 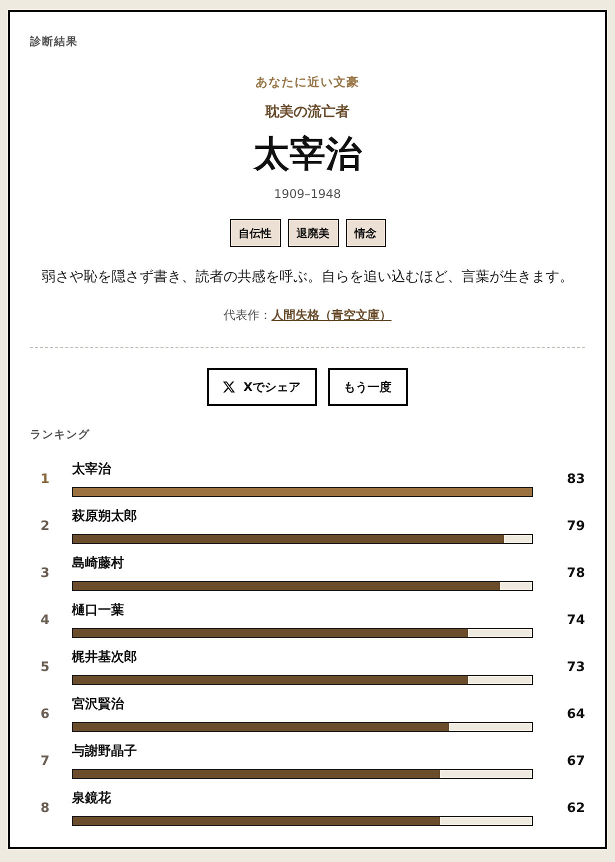 I want to click on score-value: 64, so click(x=575, y=714).